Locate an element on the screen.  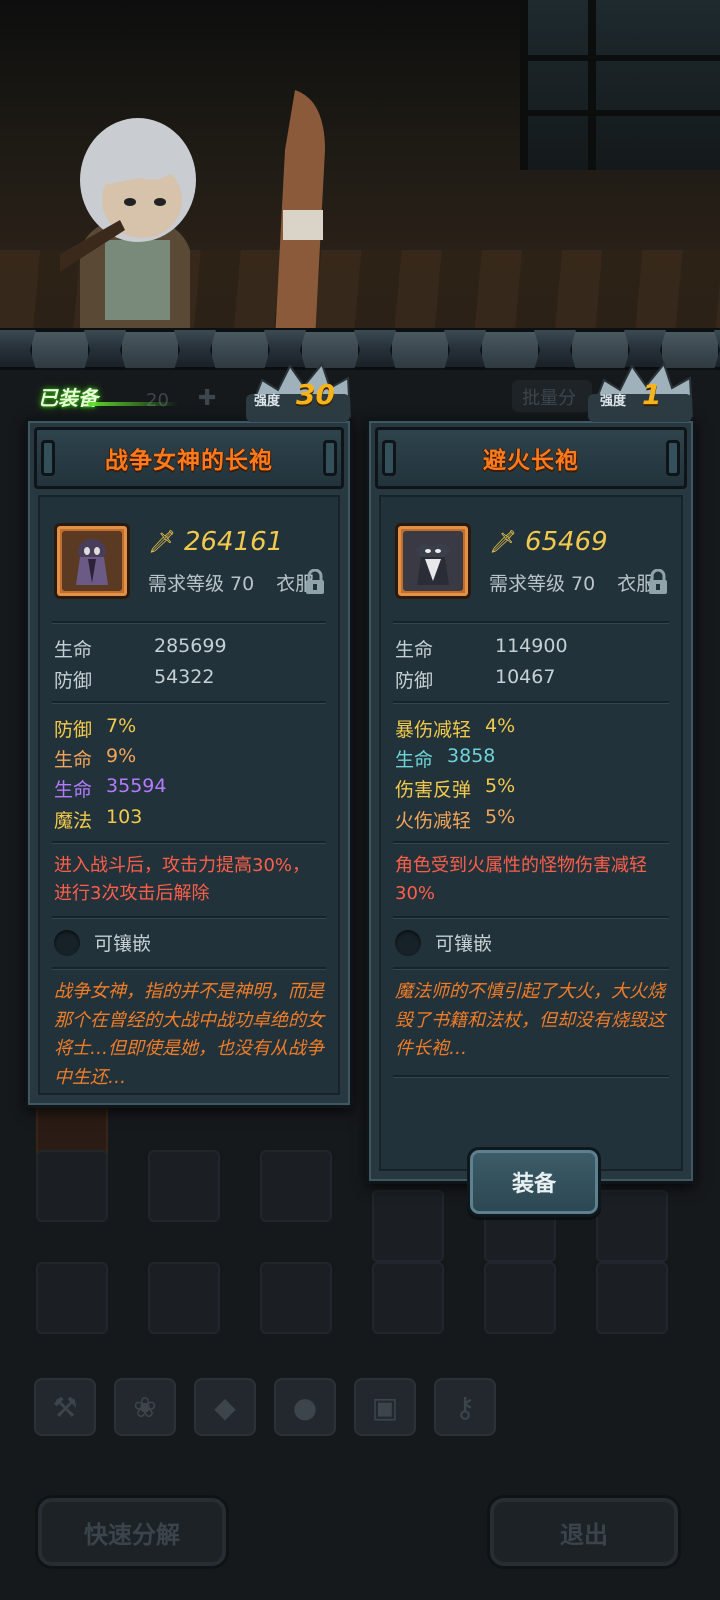
extra-stat: 生命 35594 is located at coordinates (110, 788).